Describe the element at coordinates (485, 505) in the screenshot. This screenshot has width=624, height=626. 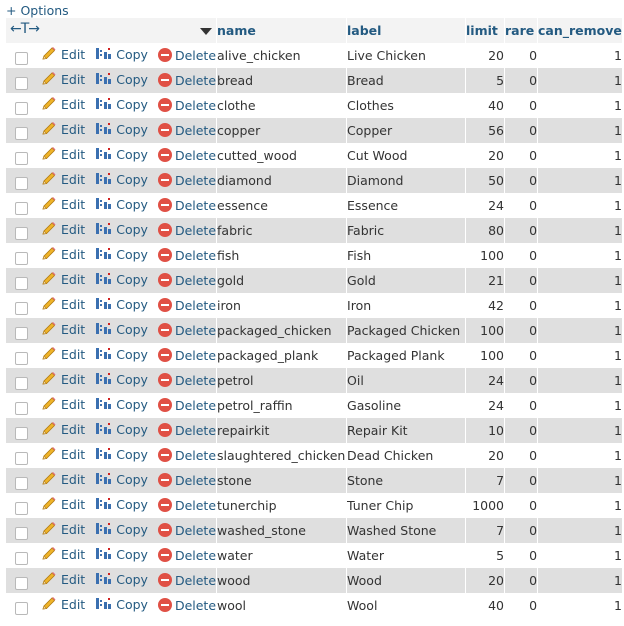
I see `cell-limit: 1000` at that location.